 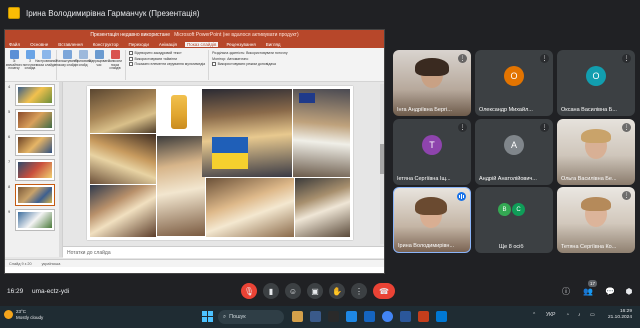 I want to click on participant-tile: А Андрій Анатолійович... ⋮, so click(x=514, y=152).